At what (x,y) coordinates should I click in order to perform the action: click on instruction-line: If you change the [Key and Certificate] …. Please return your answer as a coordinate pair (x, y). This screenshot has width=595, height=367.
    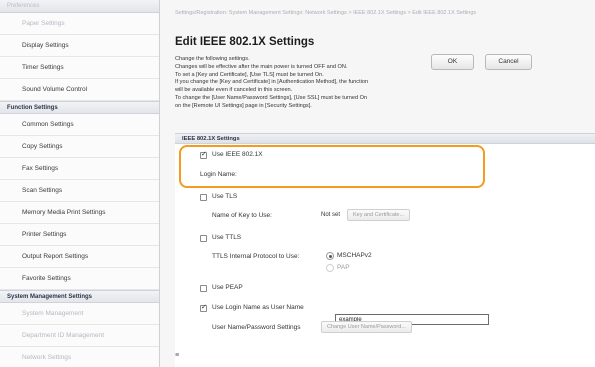
    Looking at the image, I should click on (272, 82).